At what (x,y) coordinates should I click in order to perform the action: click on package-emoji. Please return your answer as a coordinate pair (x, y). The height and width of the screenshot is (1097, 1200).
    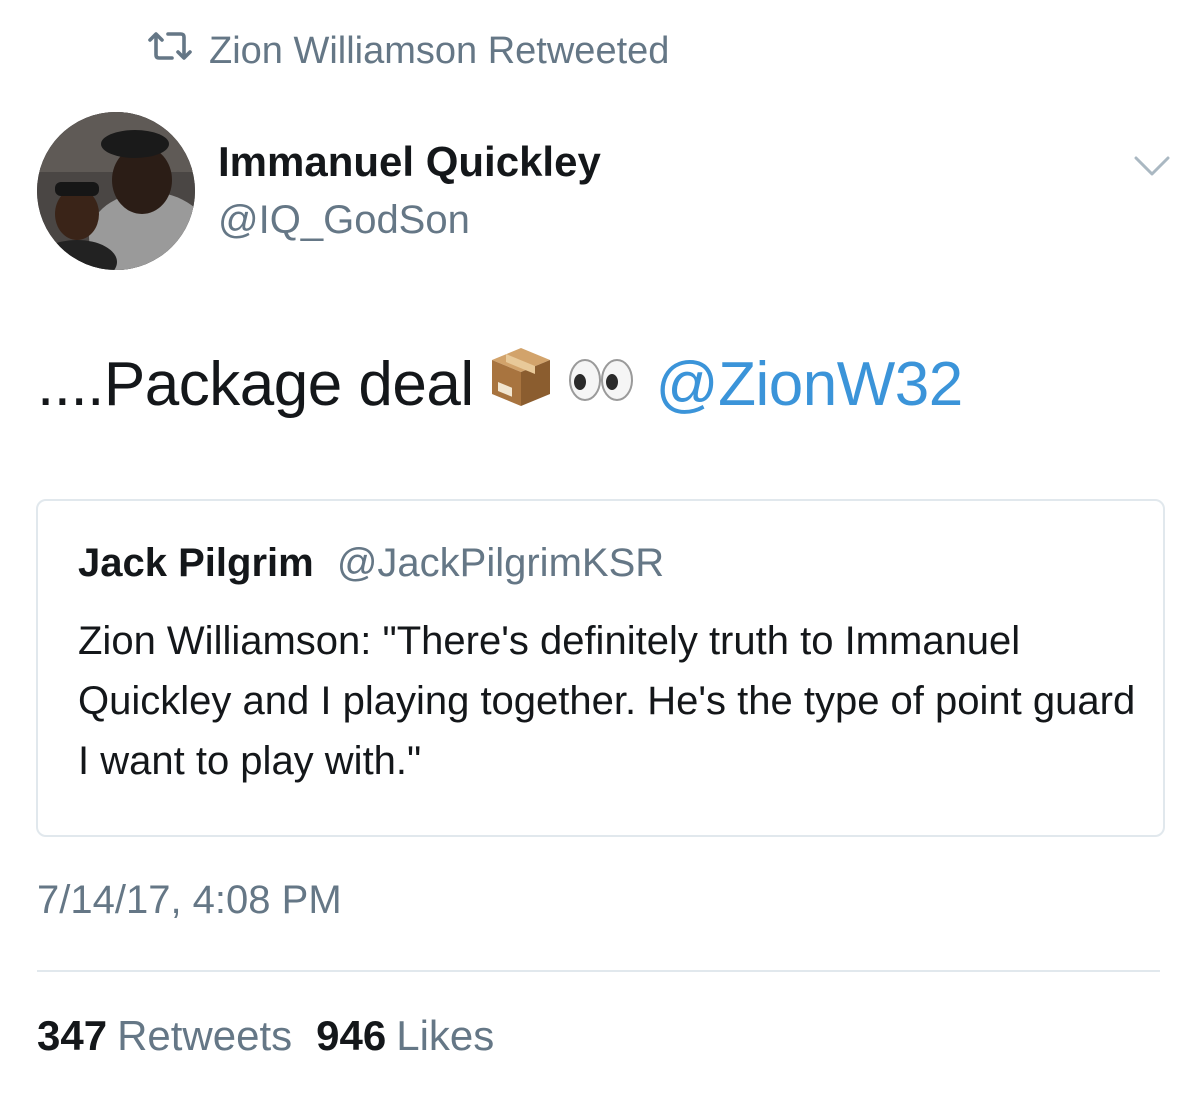
    Looking at the image, I should click on (521, 384).